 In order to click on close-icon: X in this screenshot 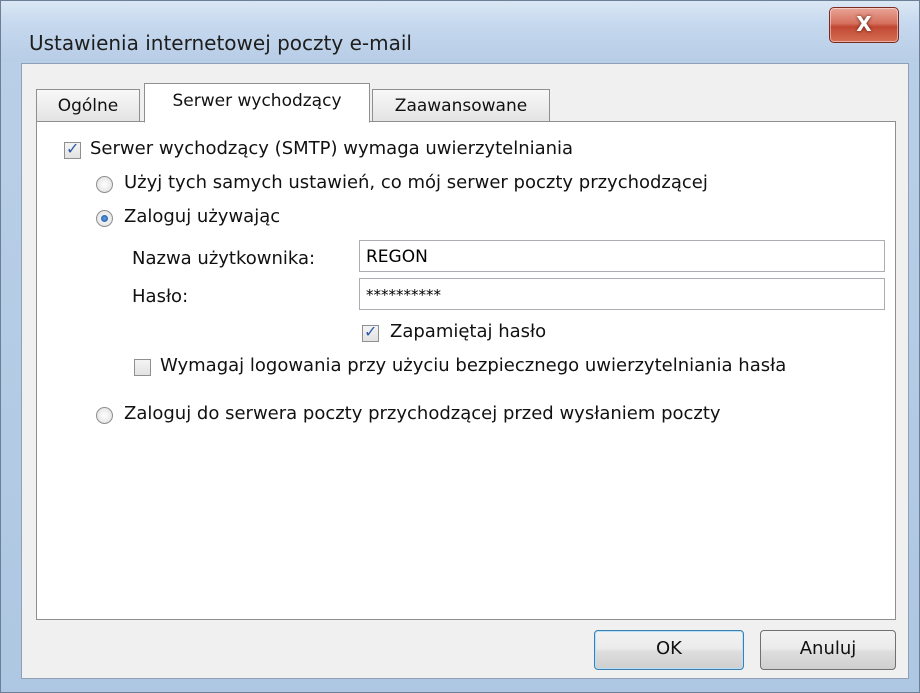, I will do `click(864, 24)`.